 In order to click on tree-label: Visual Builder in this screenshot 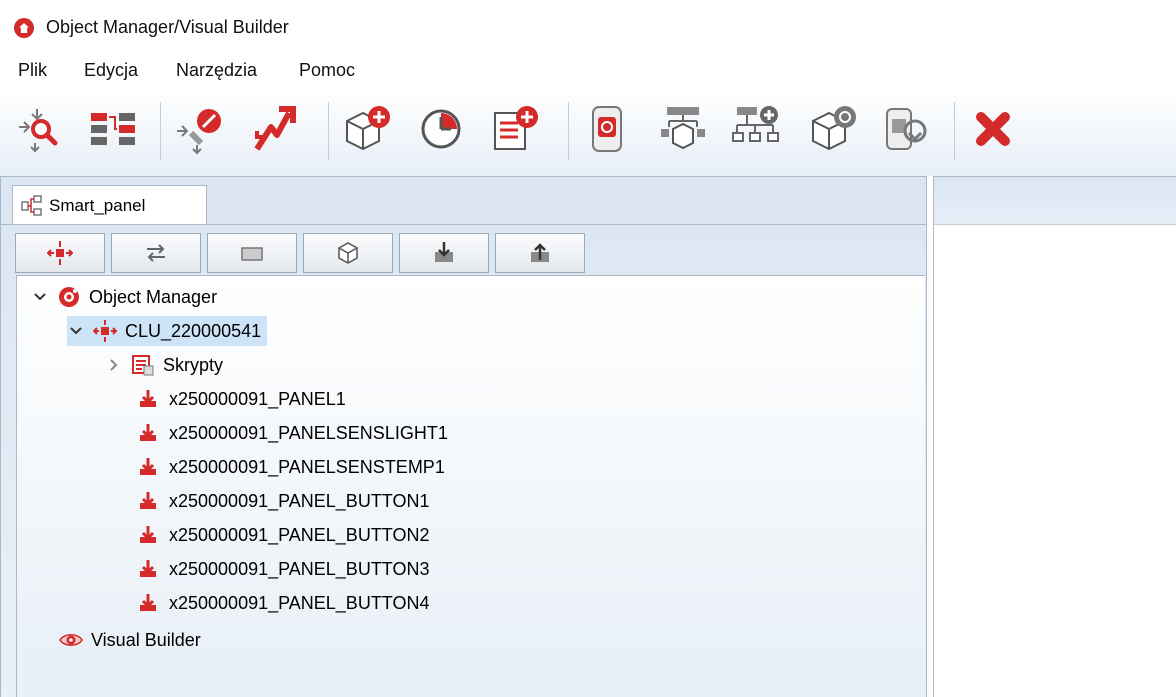, I will do `click(146, 639)`.